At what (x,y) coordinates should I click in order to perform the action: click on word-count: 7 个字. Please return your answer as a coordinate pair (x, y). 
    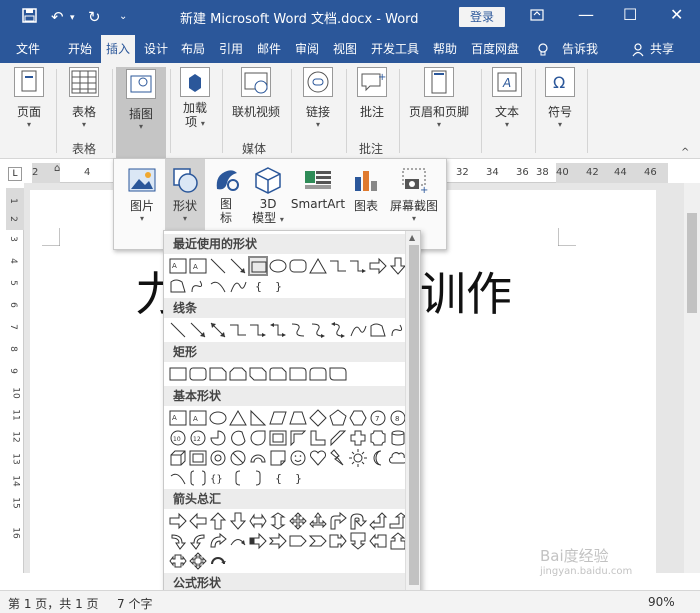
    Looking at the image, I should click on (134, 603).